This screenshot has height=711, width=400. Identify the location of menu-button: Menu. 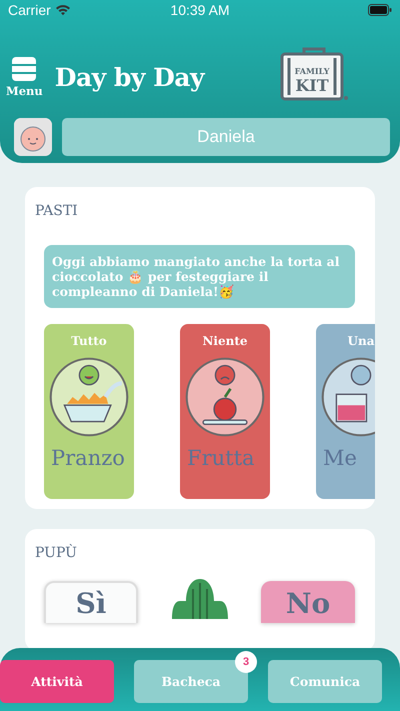
(24, 77).